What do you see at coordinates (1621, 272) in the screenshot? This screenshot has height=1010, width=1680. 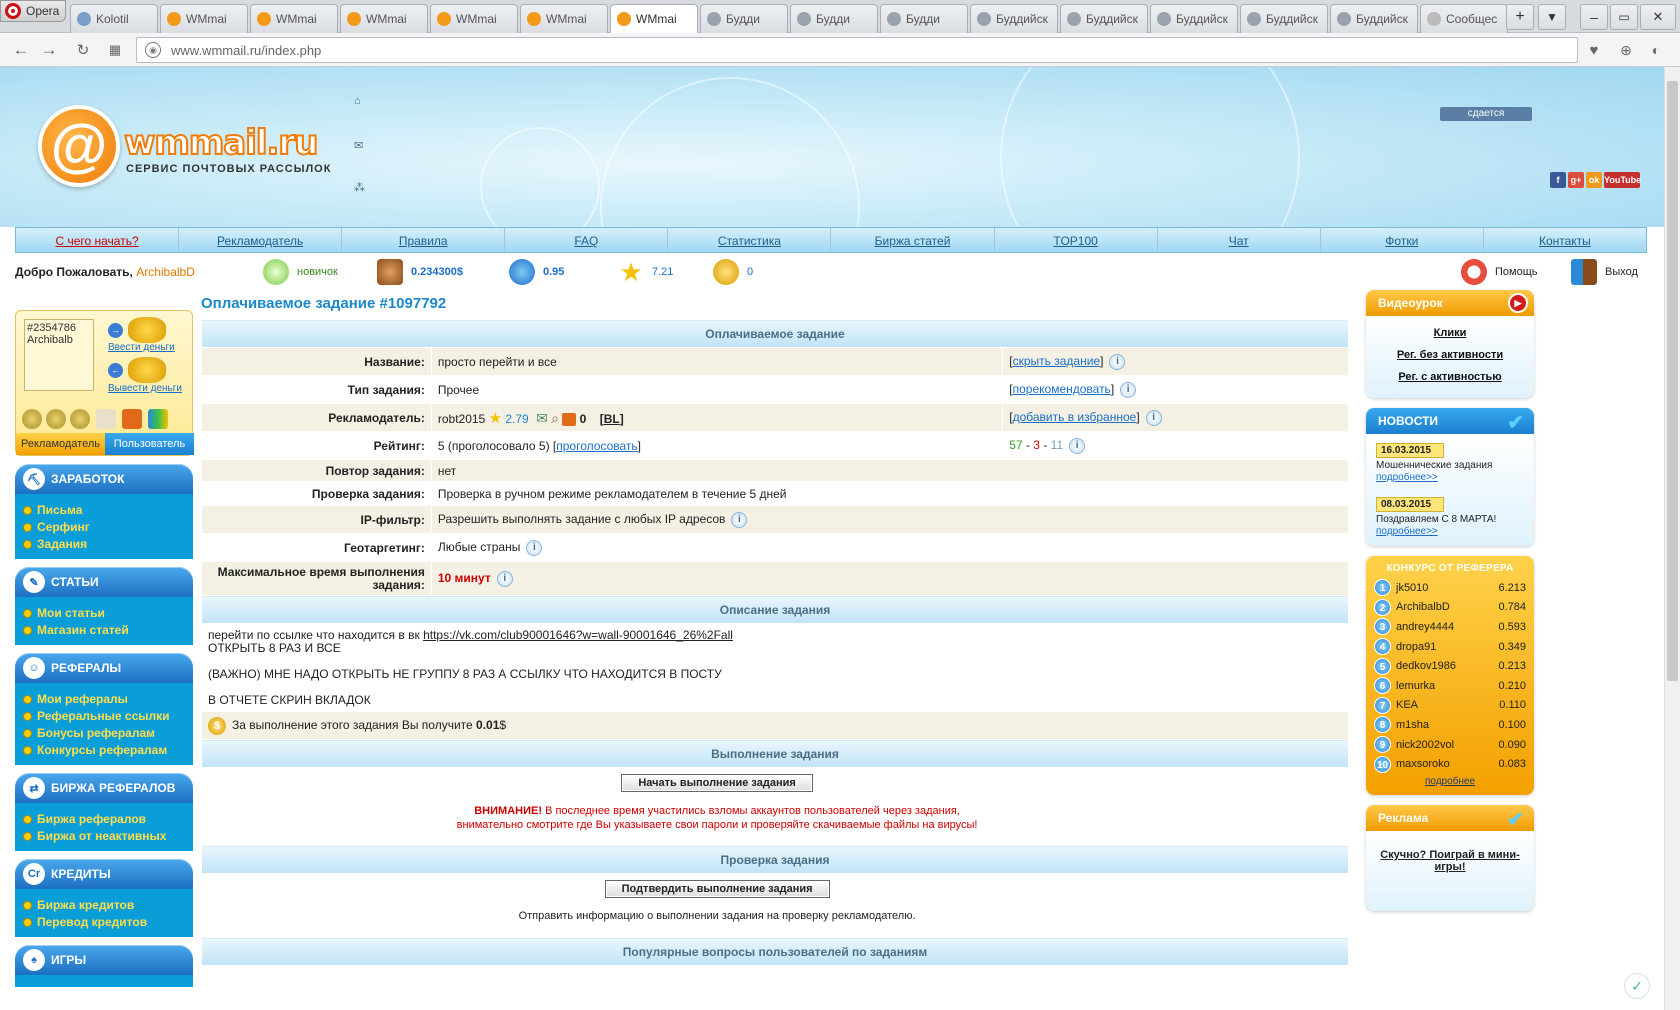 I see `logout-link: Выход` at bounding box center [1621, 272].